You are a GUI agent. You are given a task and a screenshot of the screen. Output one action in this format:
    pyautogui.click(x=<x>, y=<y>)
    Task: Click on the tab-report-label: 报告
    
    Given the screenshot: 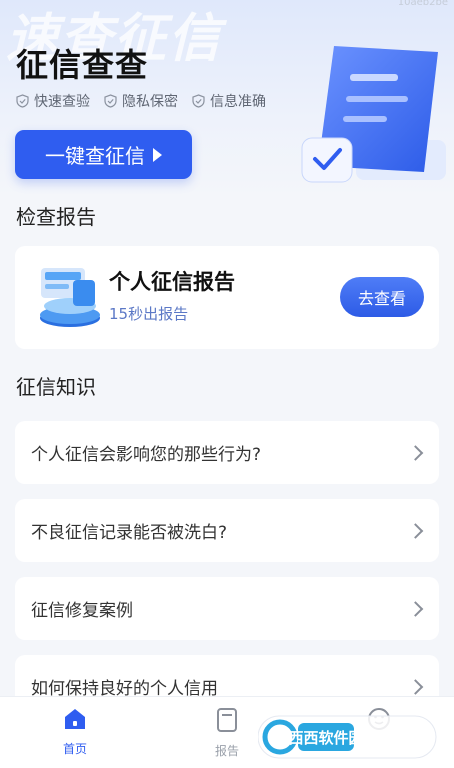 What is the action you would take?
    pyautogui.click(x=226, y=751)
    